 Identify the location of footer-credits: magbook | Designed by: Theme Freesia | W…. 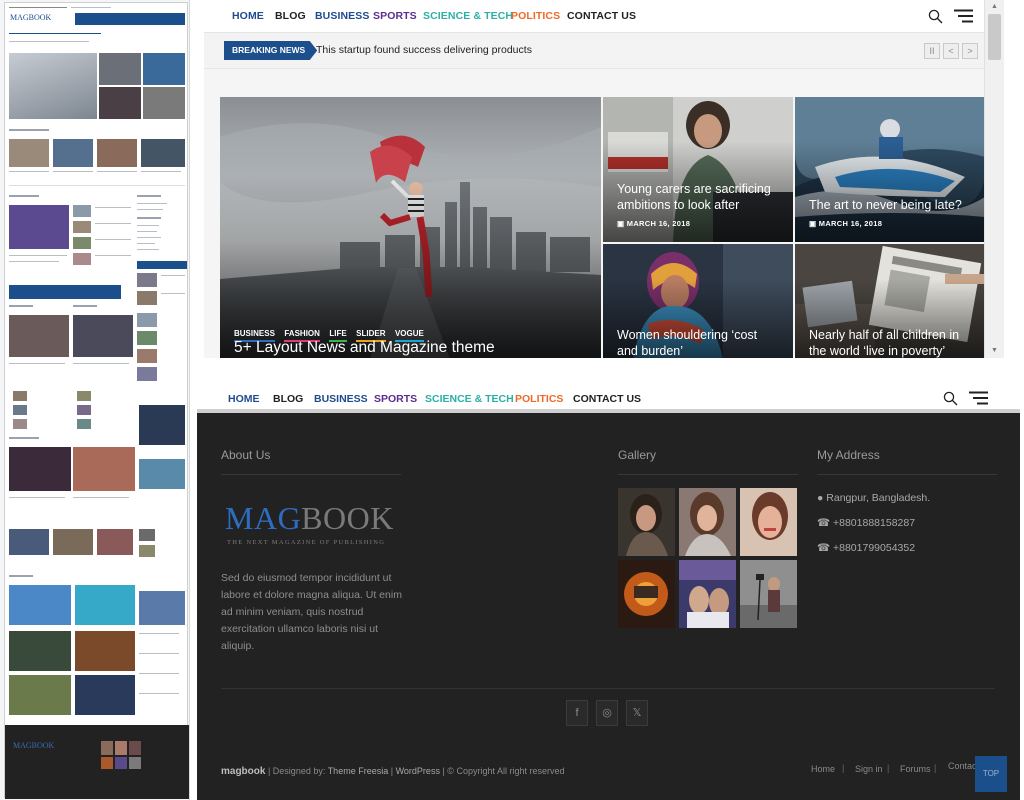
(393, 771).